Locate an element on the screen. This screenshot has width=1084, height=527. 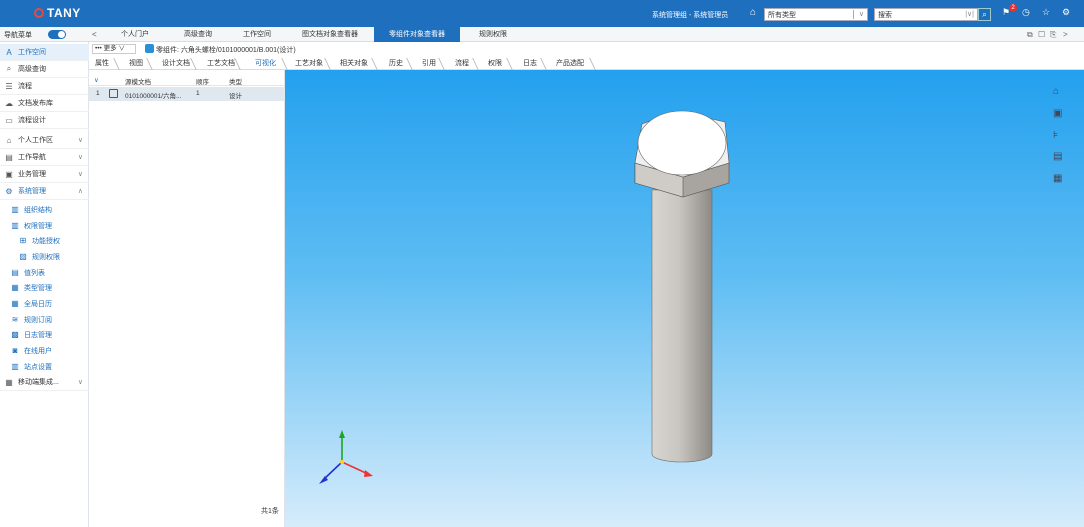
more-dots-icon: ••• is located at coordinates (98, 48).